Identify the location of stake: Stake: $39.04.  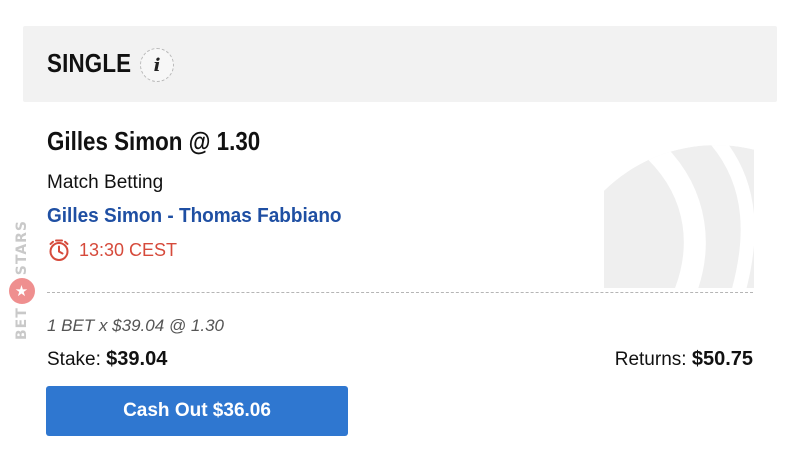
(107, 359).